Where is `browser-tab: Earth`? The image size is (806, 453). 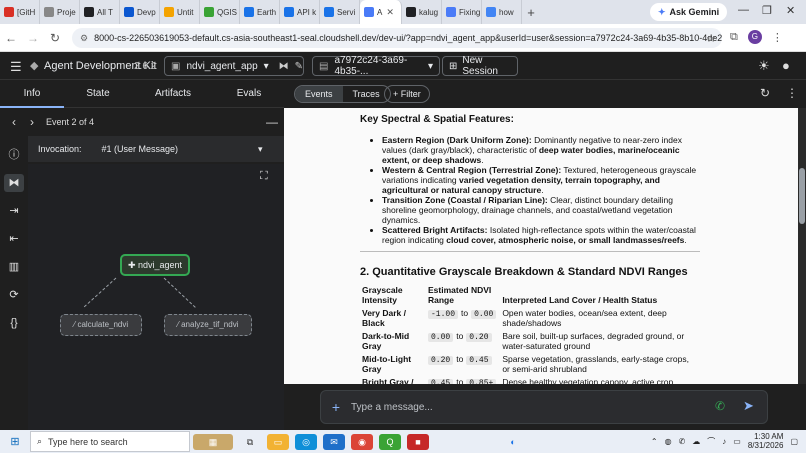
browser-tab: Earth is located at coordinates (260, 12).